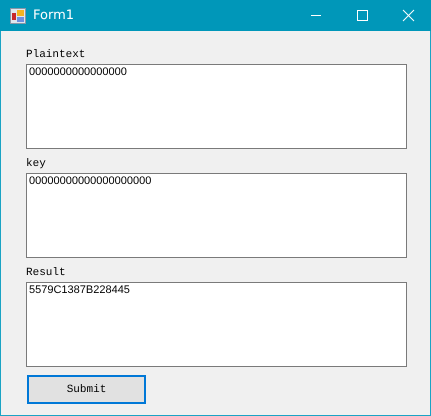 The image size is (431, 416). Describe the element at coordinates (36, 164) in the screenshot. I see `field-label: key` at that location.